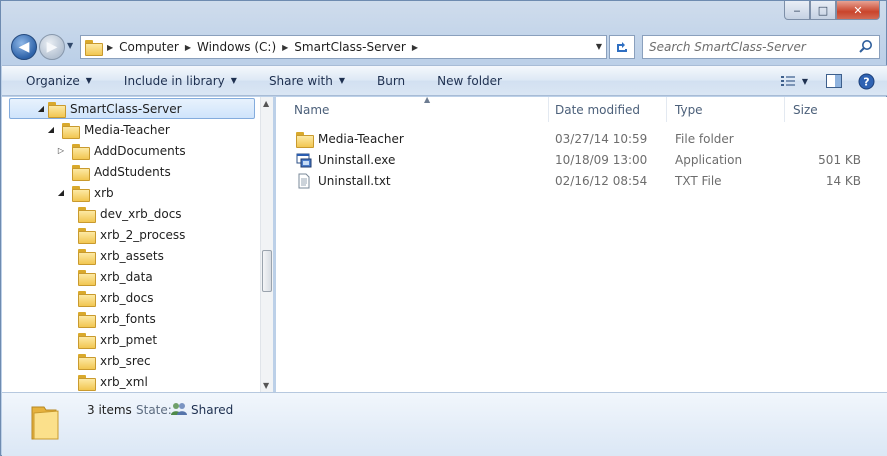  What do you see at coordinates (601, 159) in the screenshot?
I see `file-date: 10/18/09 13:00` at bounding box center [601, 159].